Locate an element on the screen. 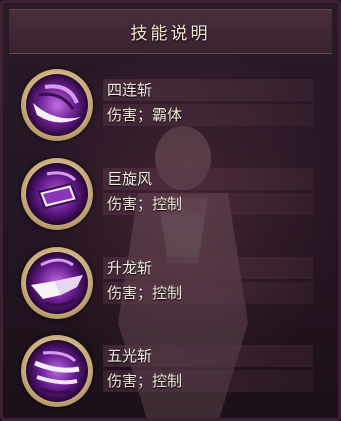  skill-name: 四连斩 is located at coordinates (130, 90).